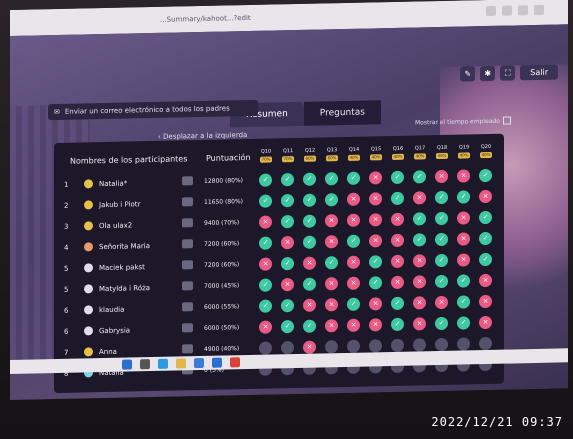 Image resolution: width=573 pixels, height=439 pixels. Describe the element at coordinates (508, 73) in the screenshot. I see `fullscreen-icon: ⛶` at that location.